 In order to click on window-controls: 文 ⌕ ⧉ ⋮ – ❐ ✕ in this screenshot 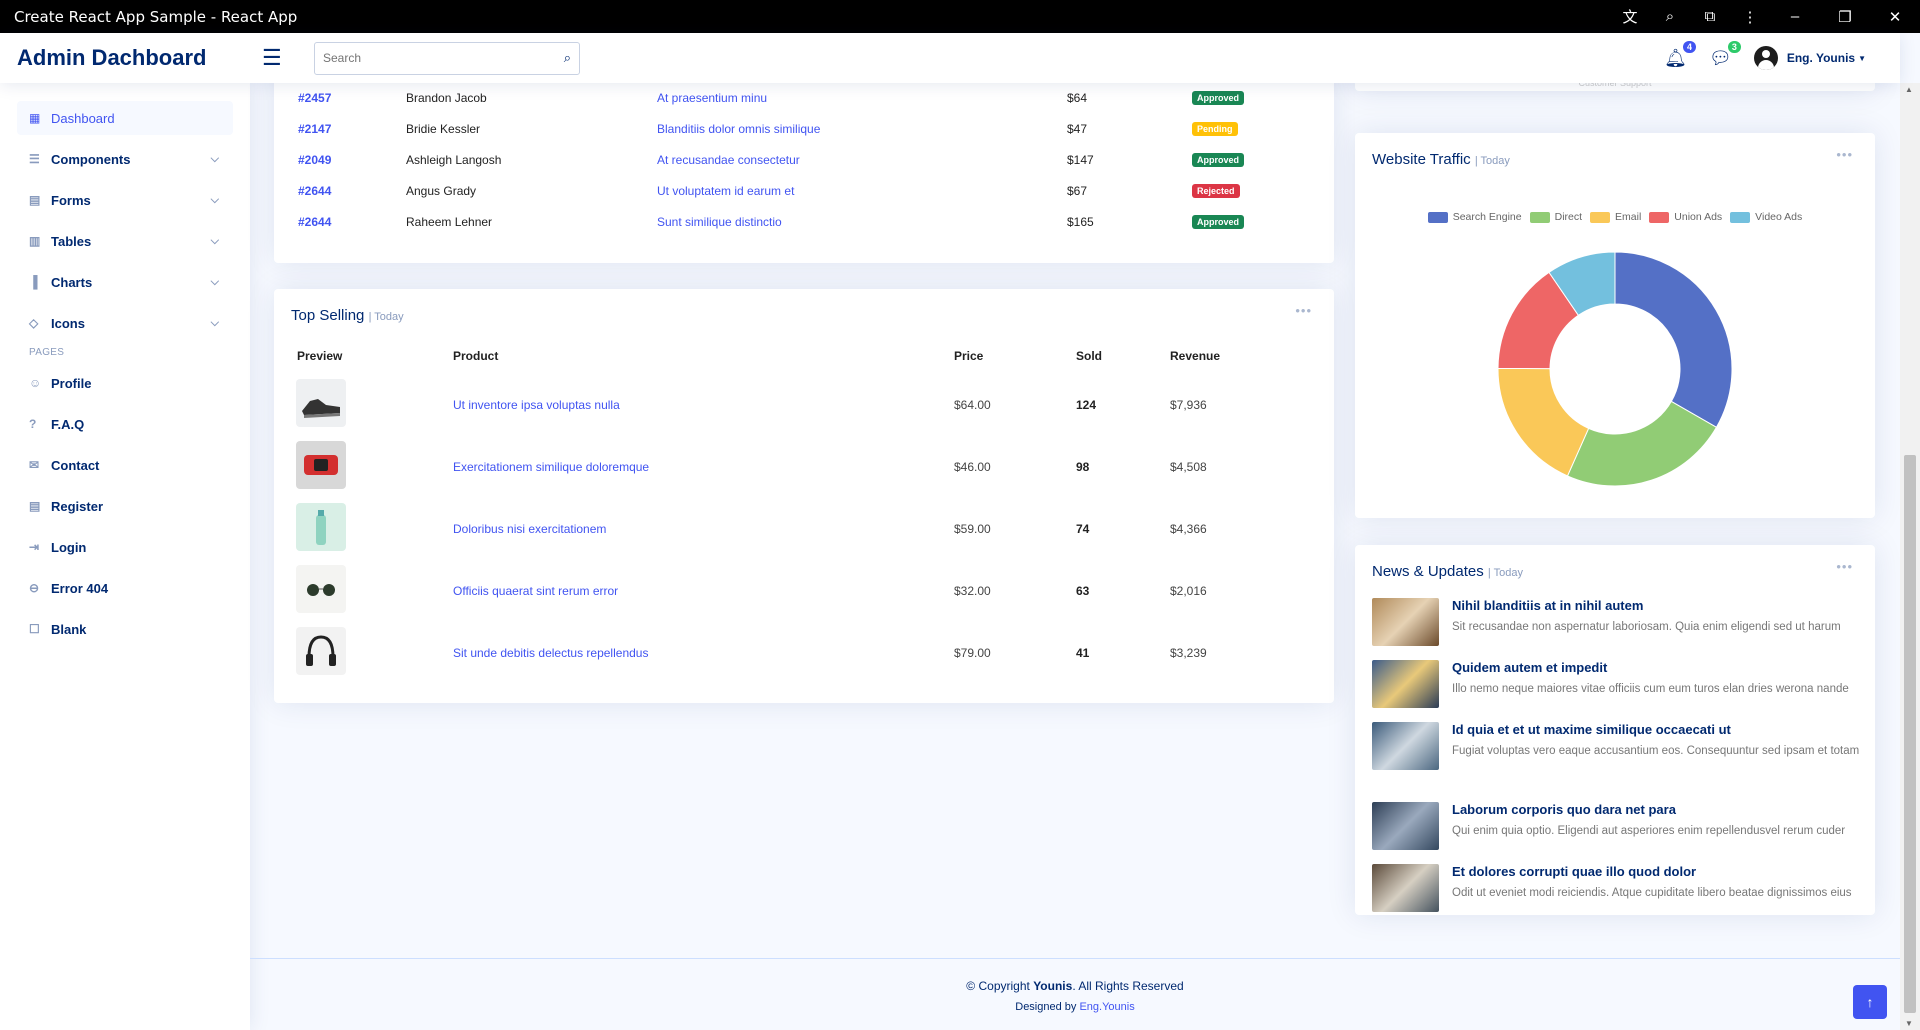, I will do `click(1765, 16)`.